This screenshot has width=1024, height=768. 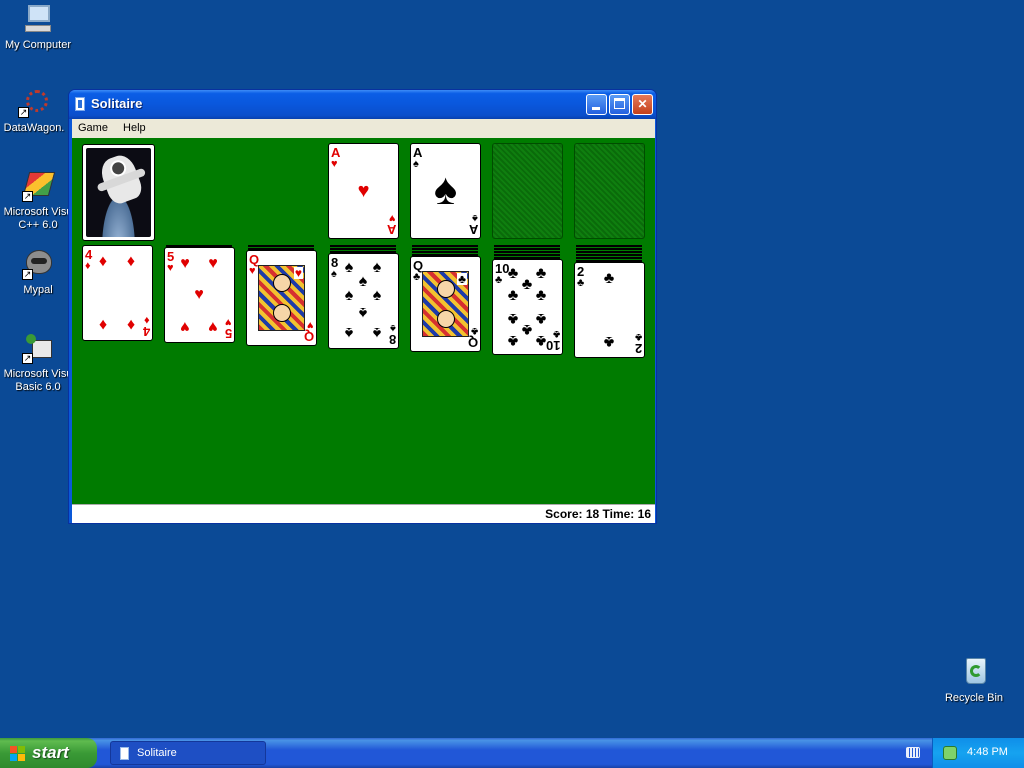 What do you see at coordinates (619, 104) in the screenshot?
I see `maximize-button` at bounding box center [619, 104].